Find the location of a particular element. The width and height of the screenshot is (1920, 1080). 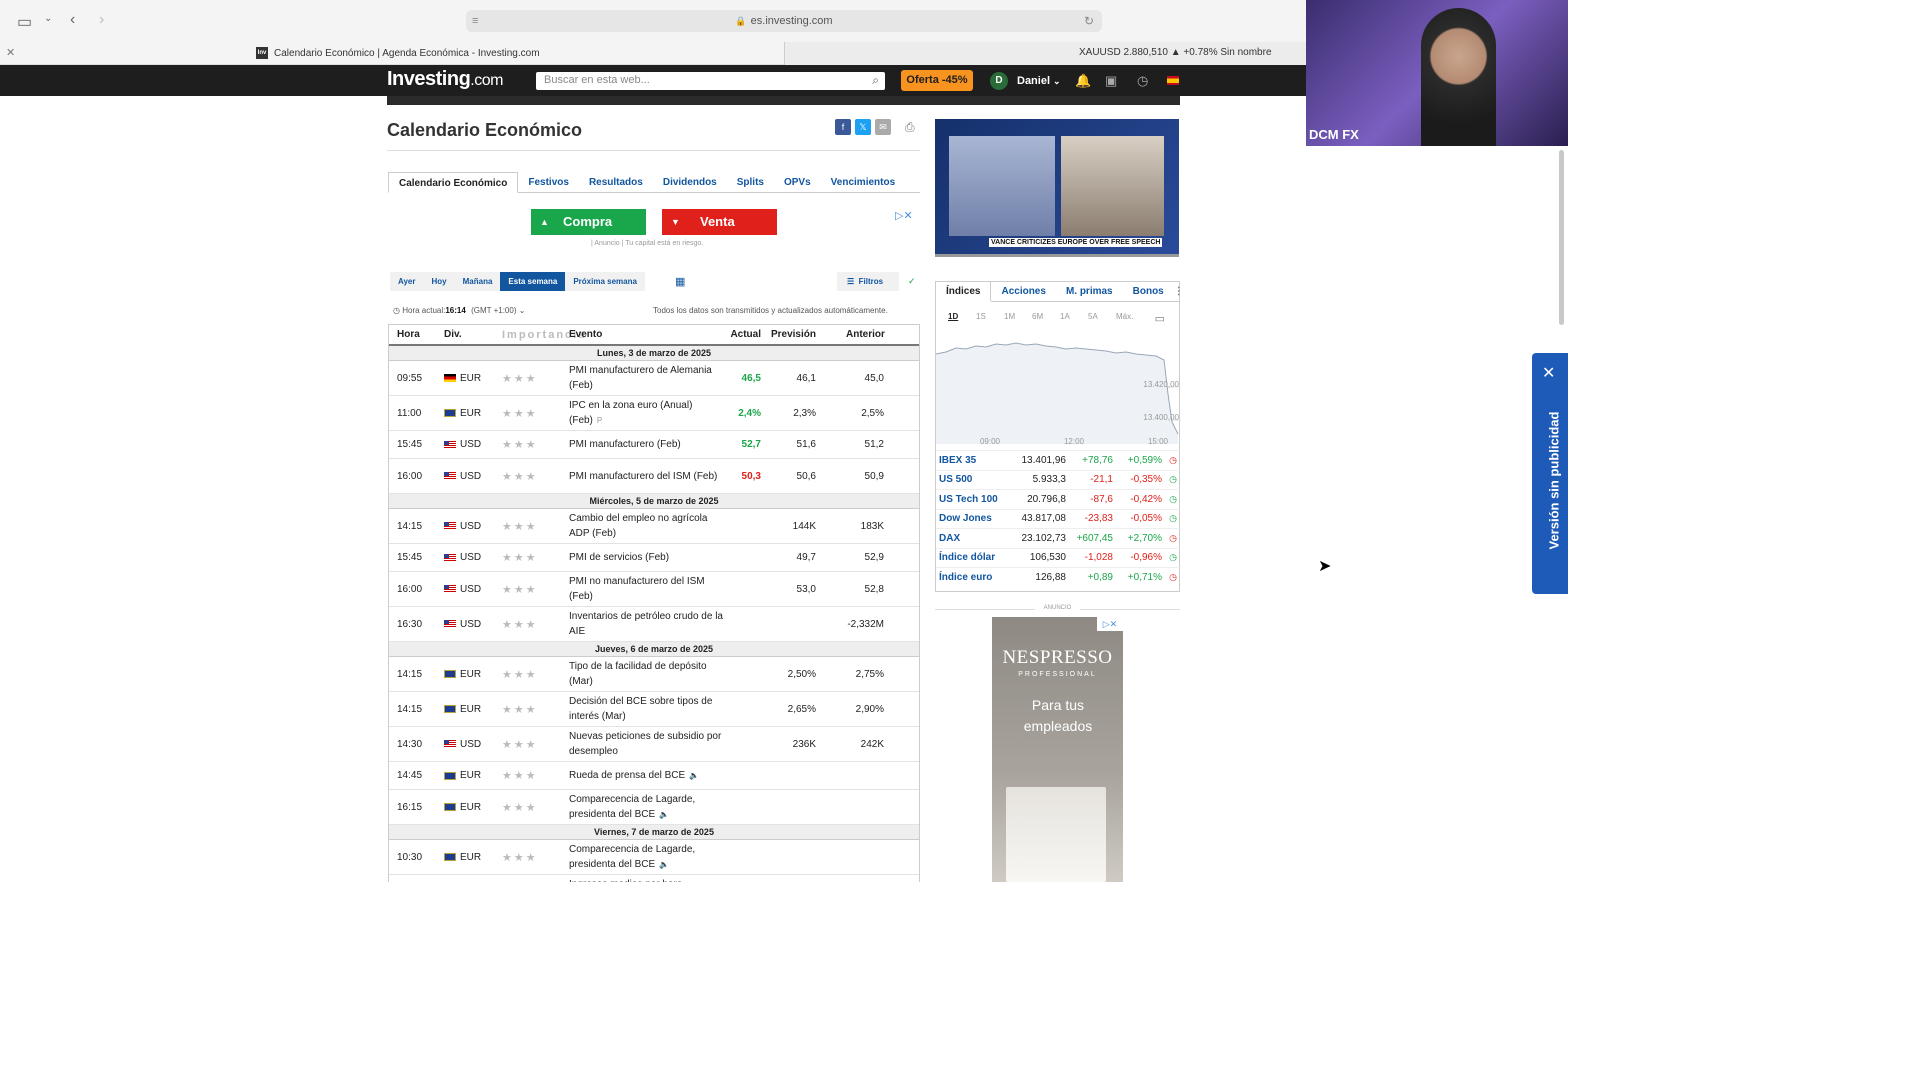

clock-icon: ◷ is located at coordinates (1142, 81).